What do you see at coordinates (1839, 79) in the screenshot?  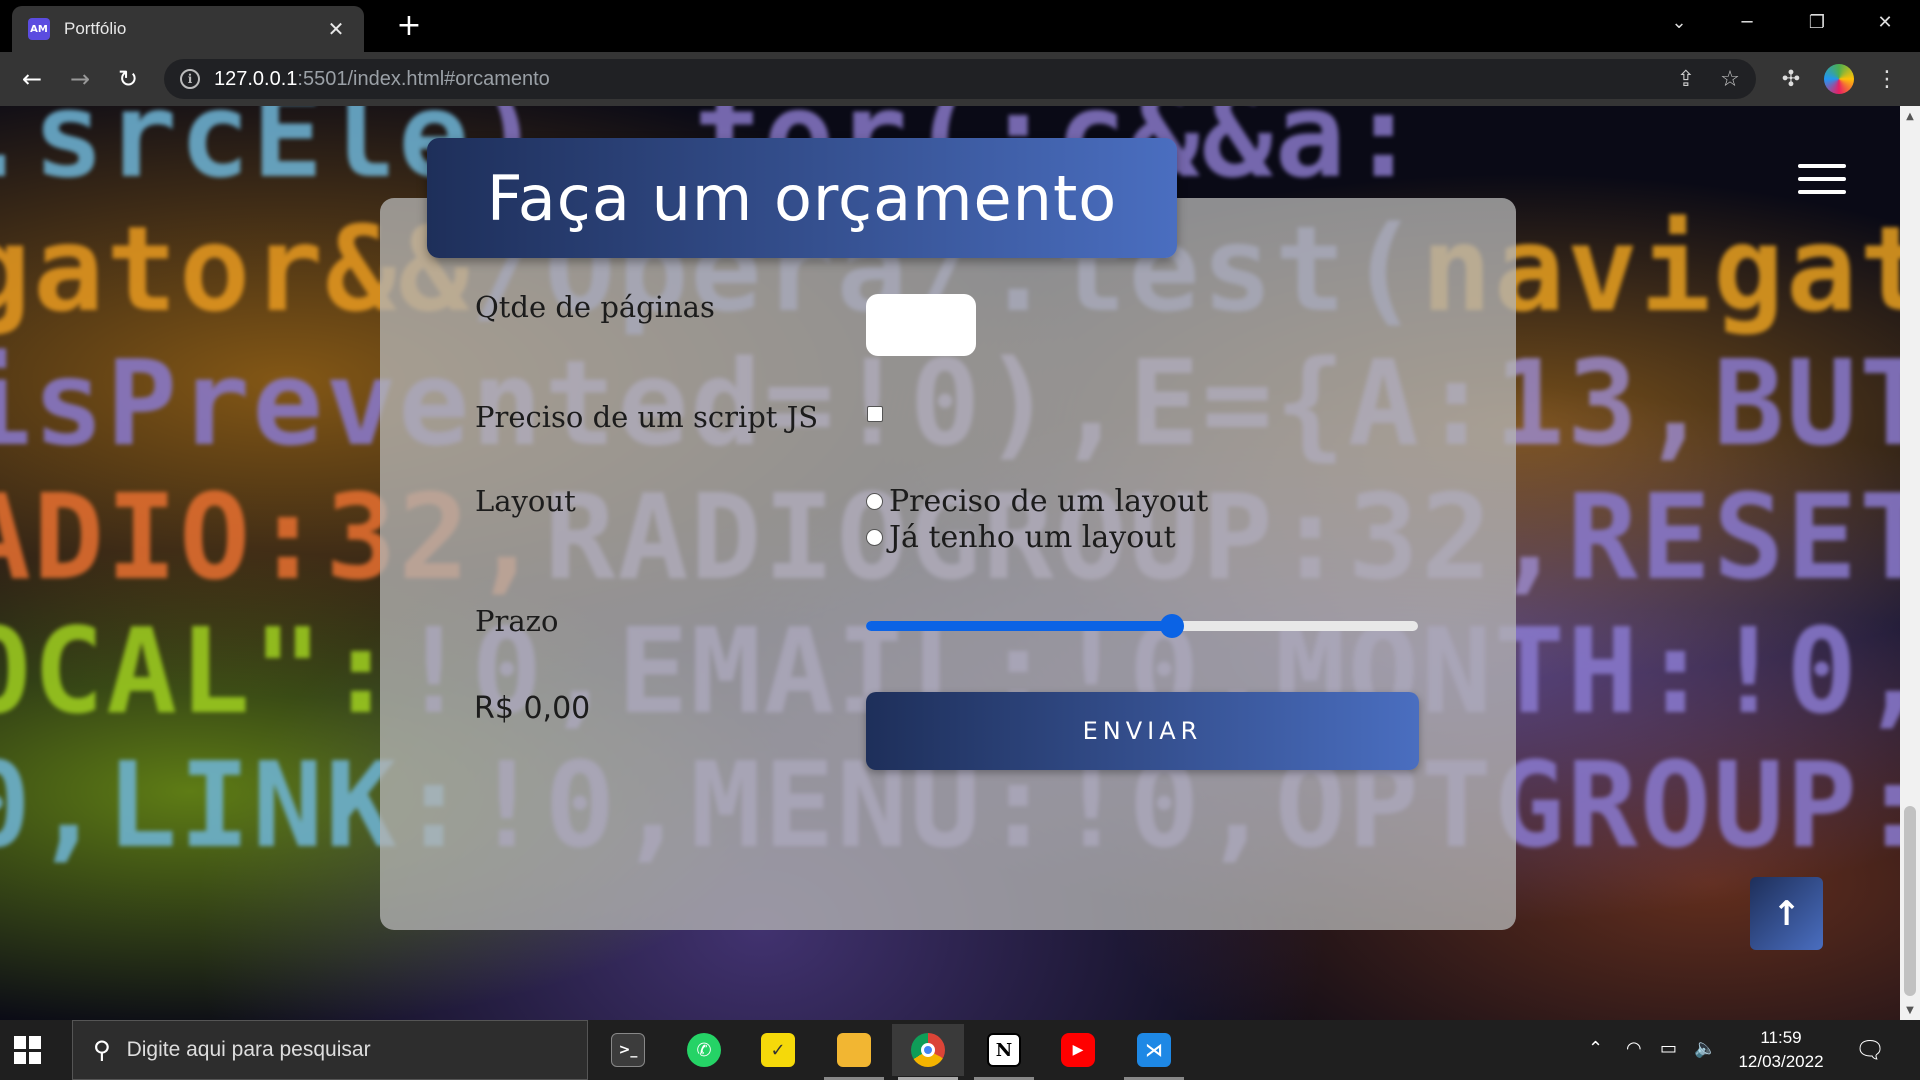 I see `profile-avatar` at bounding box center [1839, 79].